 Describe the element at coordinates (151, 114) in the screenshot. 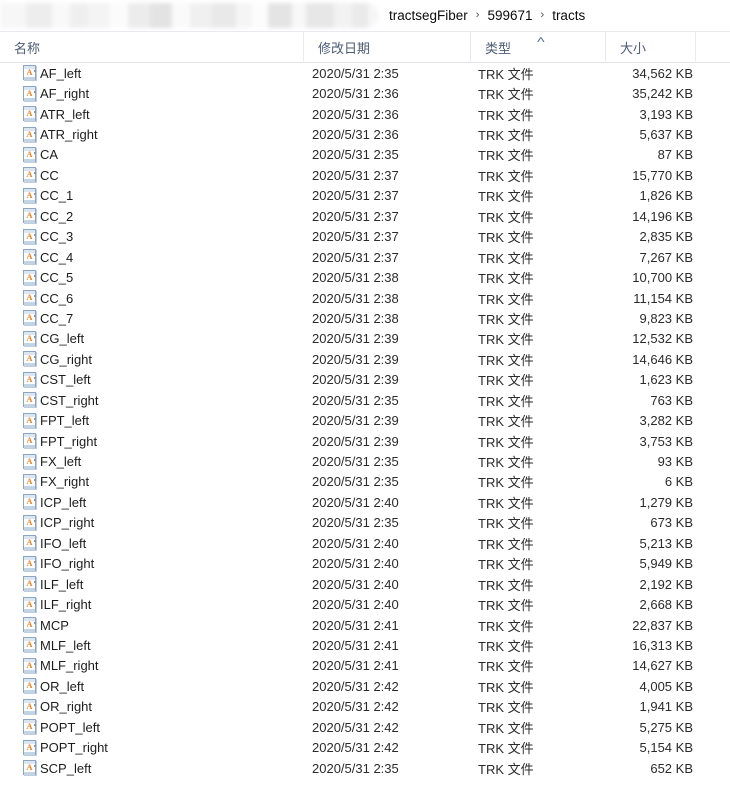

I see `file-name-cell: A ATR_left` at that location.